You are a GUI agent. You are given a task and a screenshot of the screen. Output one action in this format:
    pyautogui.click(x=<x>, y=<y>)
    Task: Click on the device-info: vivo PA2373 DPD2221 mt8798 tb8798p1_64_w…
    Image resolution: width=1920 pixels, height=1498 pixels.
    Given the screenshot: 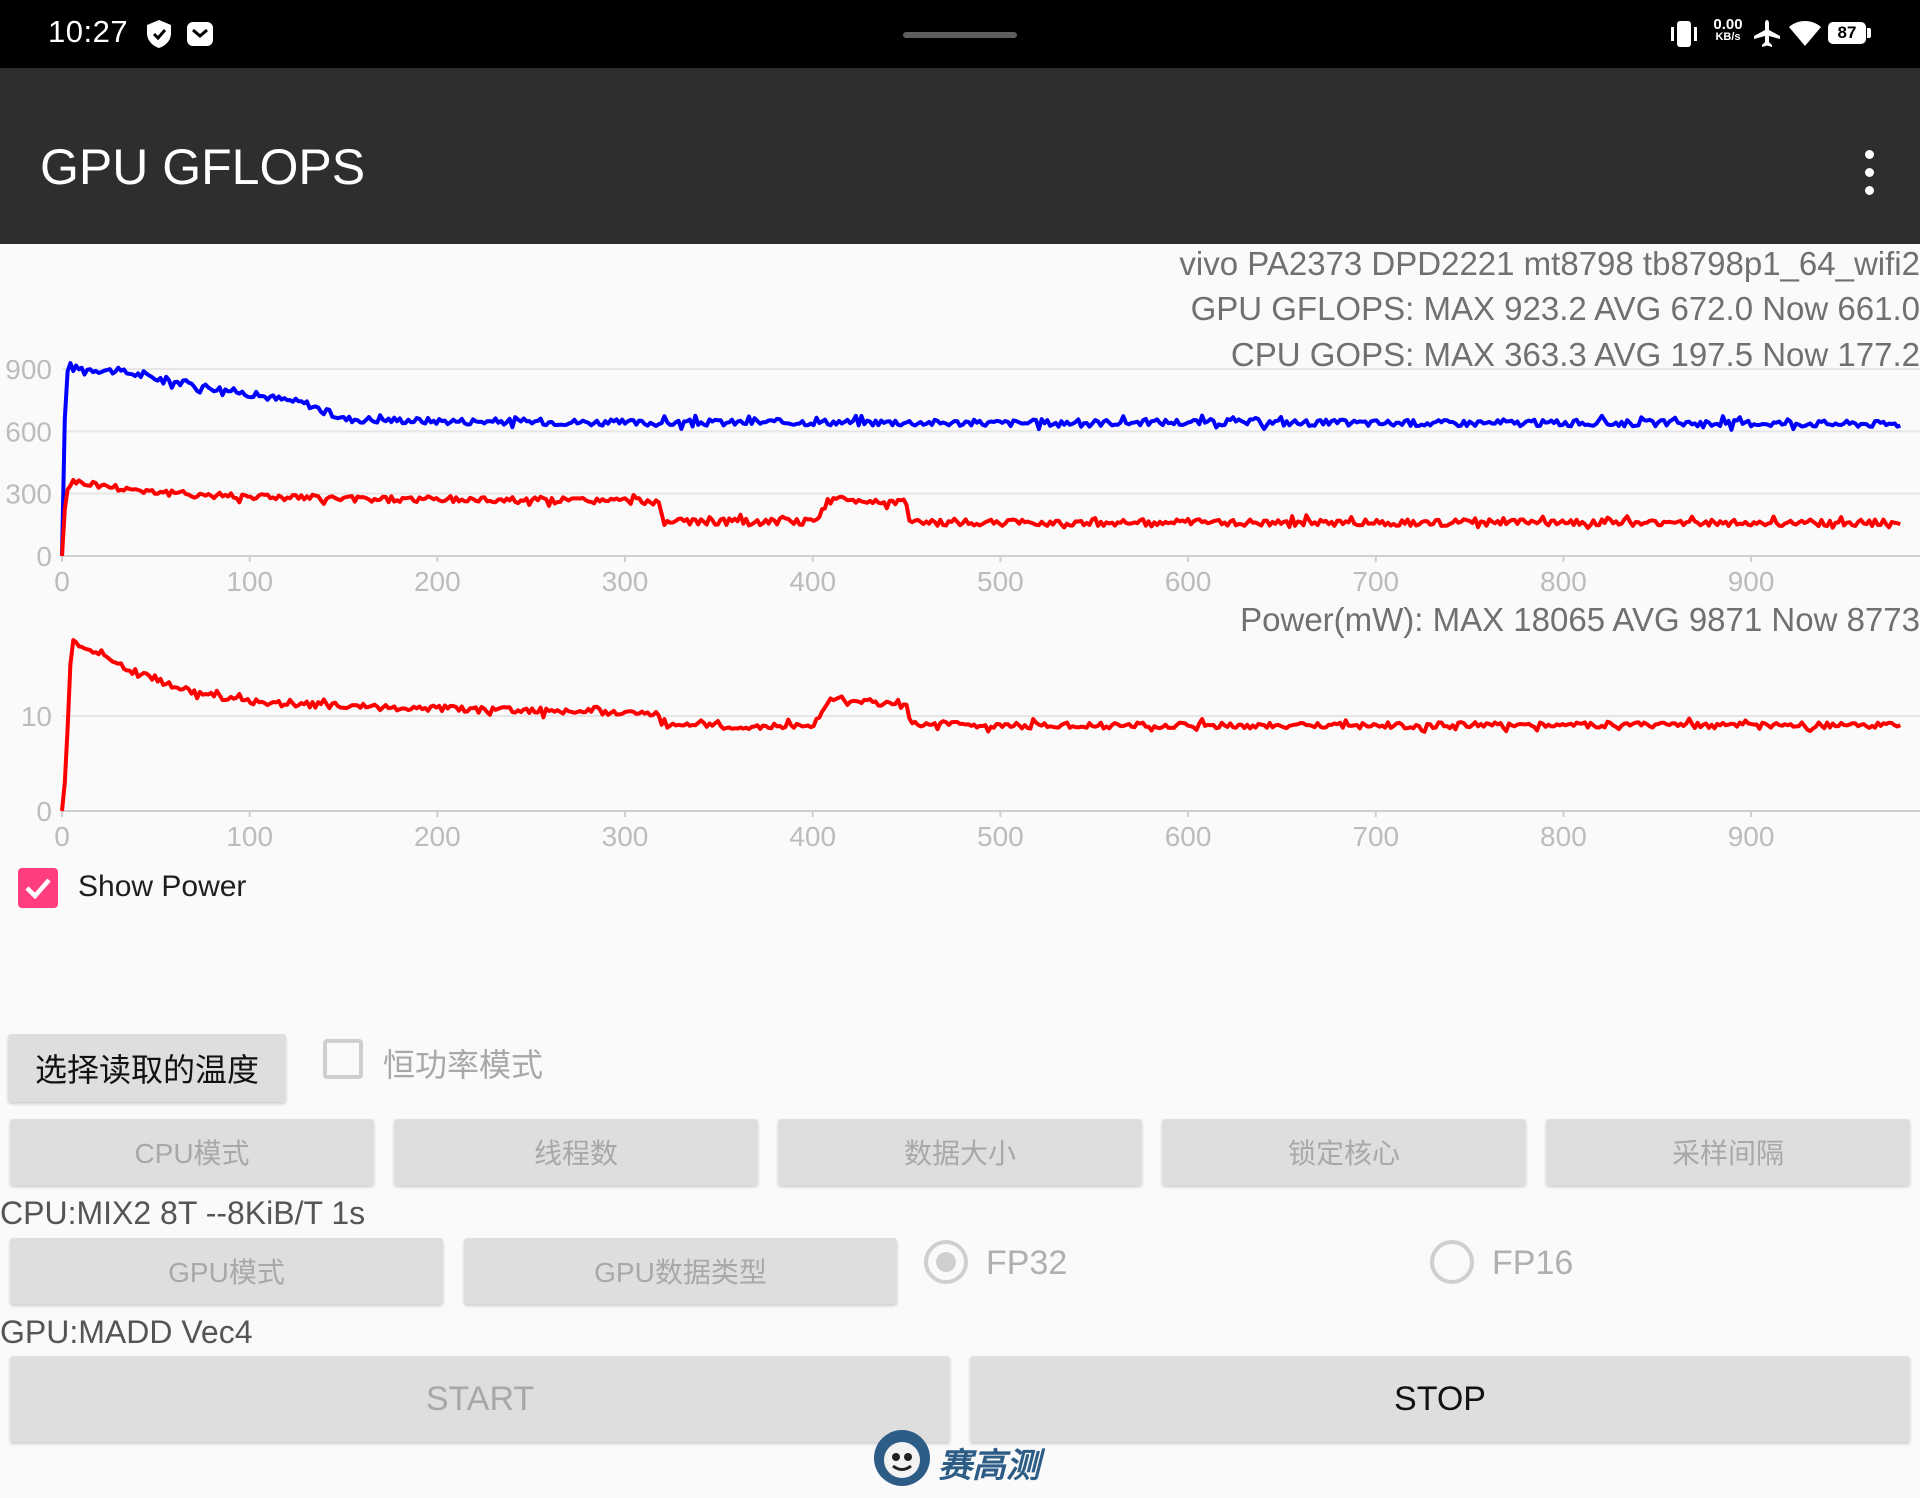 What is the action you would take?
    pyautogui.click(x=1549, y=263)
    